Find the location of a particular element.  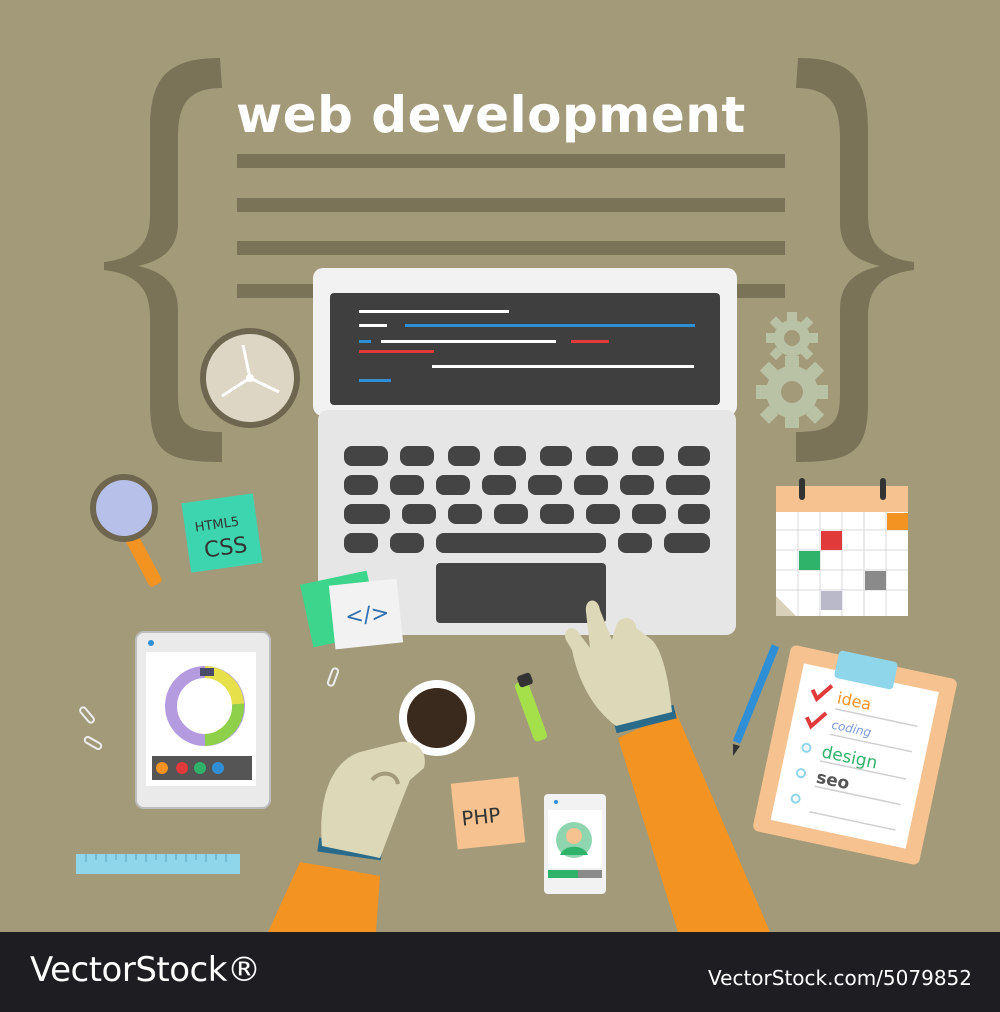

code-tag-sticker: </> is located at coordinates (352, 610).